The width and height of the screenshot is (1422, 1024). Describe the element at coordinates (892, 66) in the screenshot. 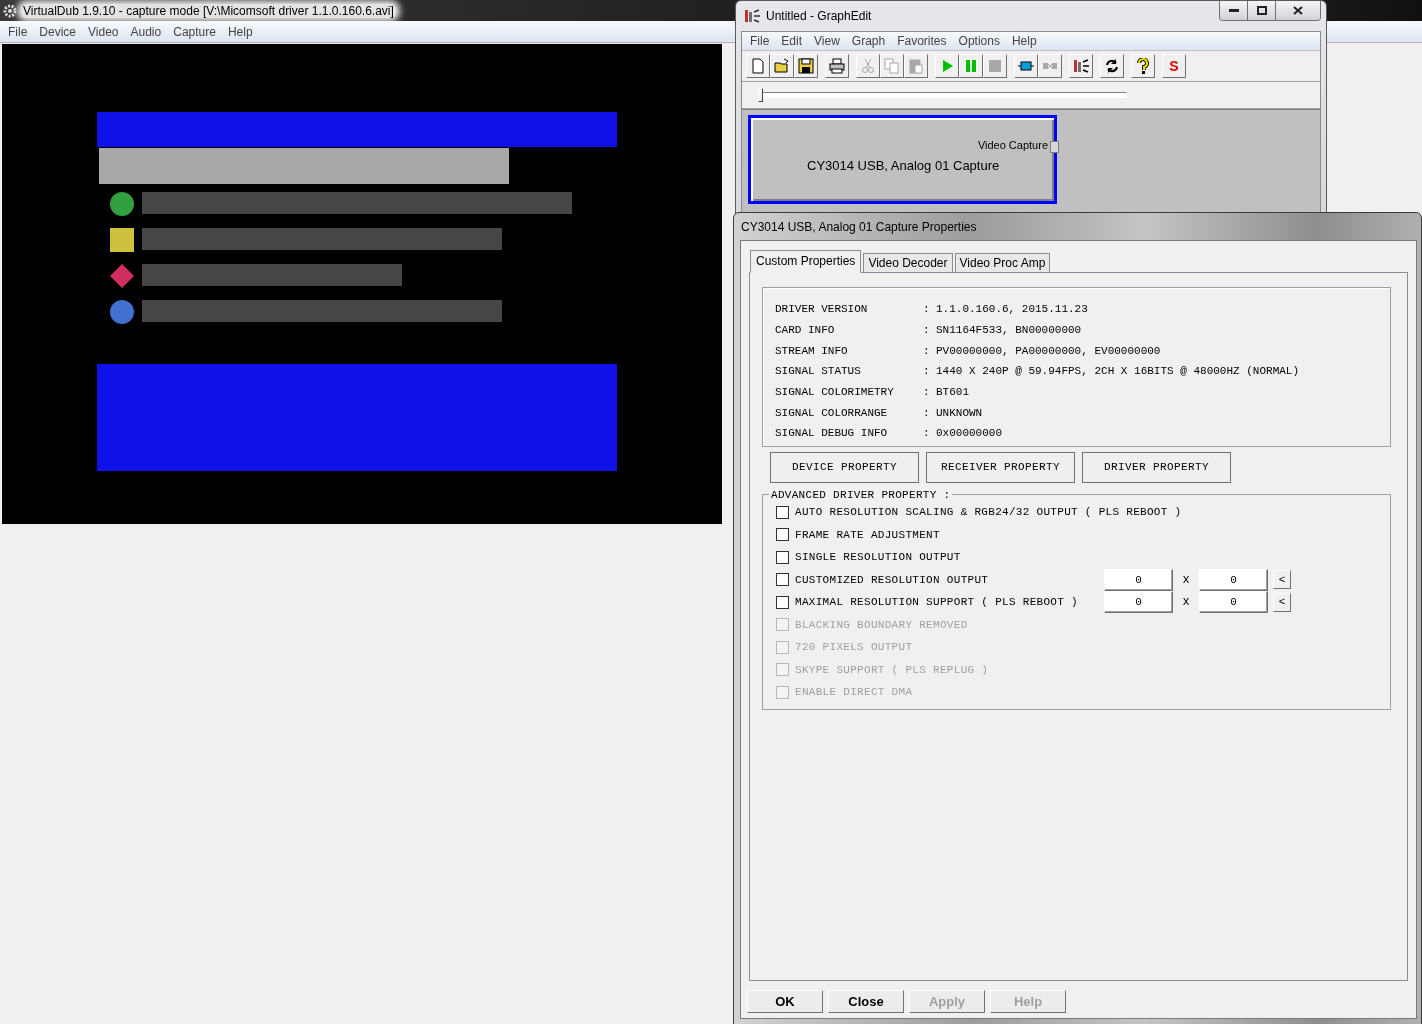

I see `copy-icon` at that location.